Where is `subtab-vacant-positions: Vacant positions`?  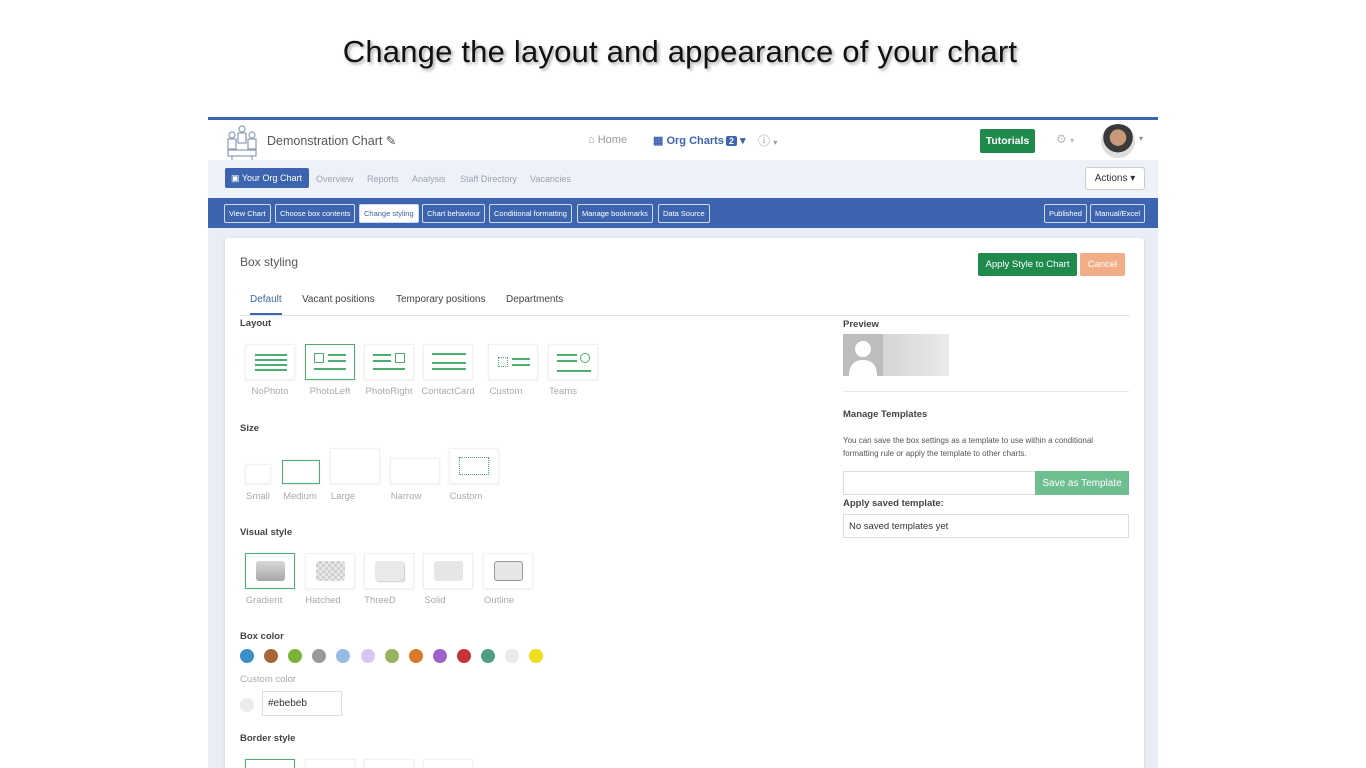 subtab-vacant-positions: Vacant positions is located at coordinates (338, 299).